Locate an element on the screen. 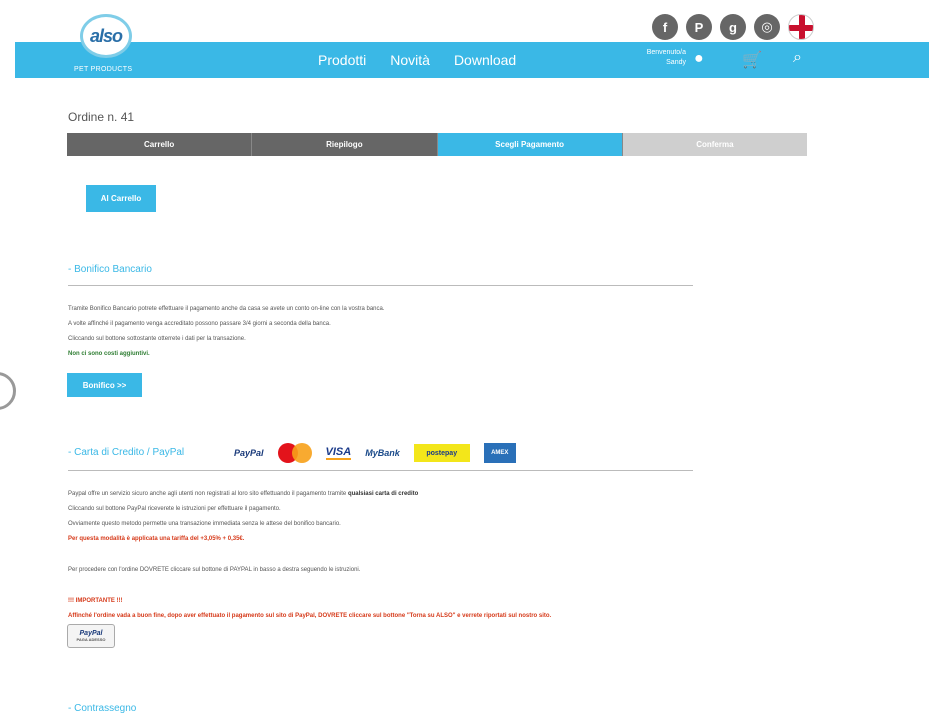 Image resolution: width=929 pixels, height=719 pixels. partial-circle-icon is located at coordinates (8, 391).